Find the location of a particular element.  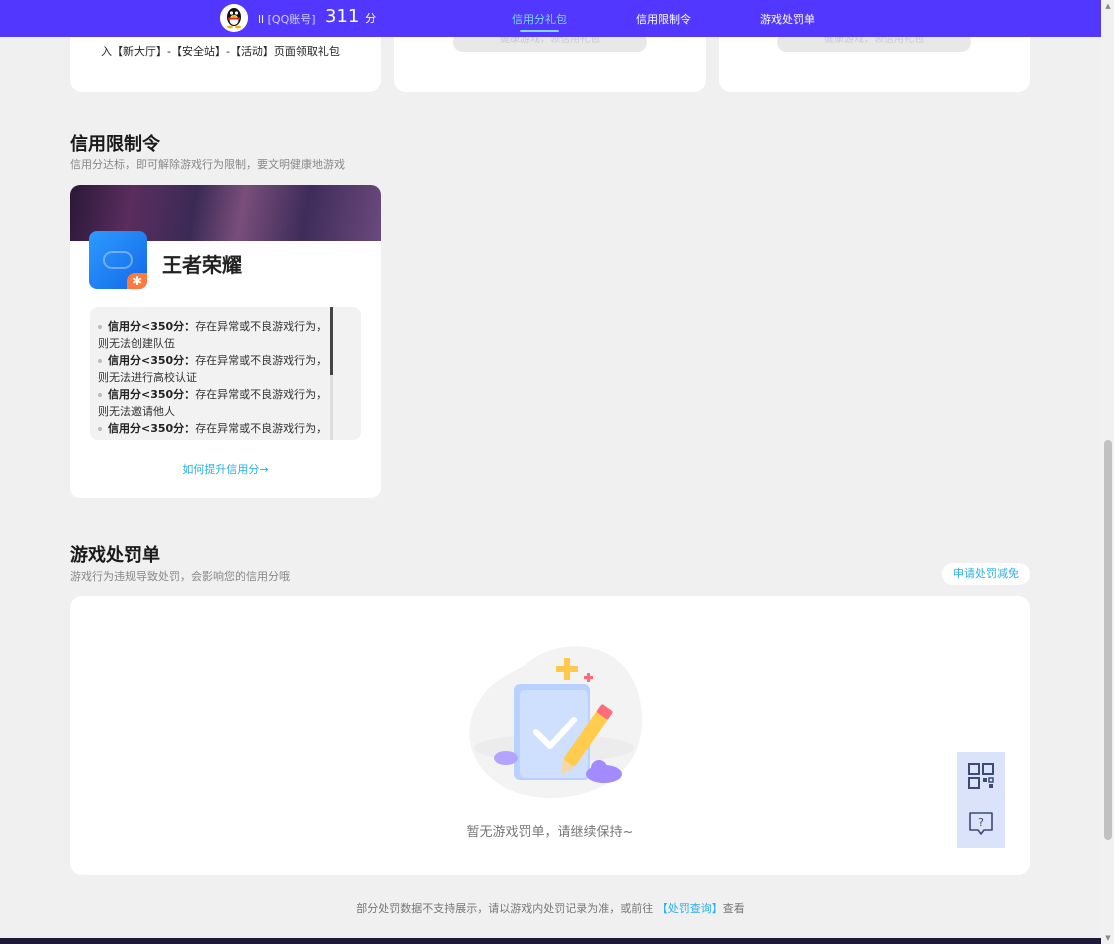

rule-item: 信用分<350分：存在异常或不良游戏行为， is located at coordinates (214, 428).